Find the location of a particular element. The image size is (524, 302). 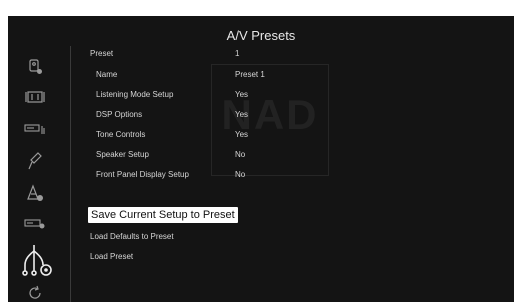

row-label: Speaker Setup is located at coordinates (122, 154).